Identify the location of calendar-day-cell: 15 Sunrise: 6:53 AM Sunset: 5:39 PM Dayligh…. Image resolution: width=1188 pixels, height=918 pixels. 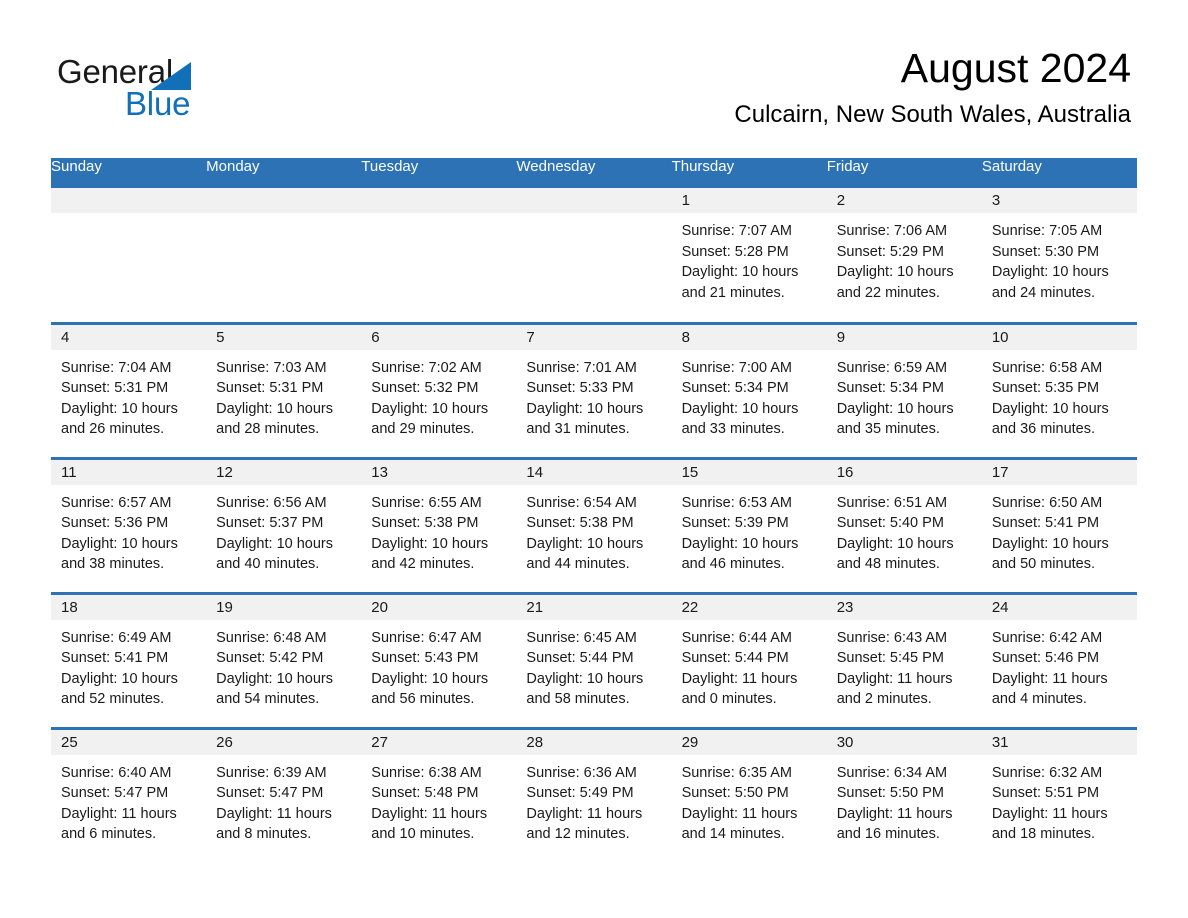
(749, 524).